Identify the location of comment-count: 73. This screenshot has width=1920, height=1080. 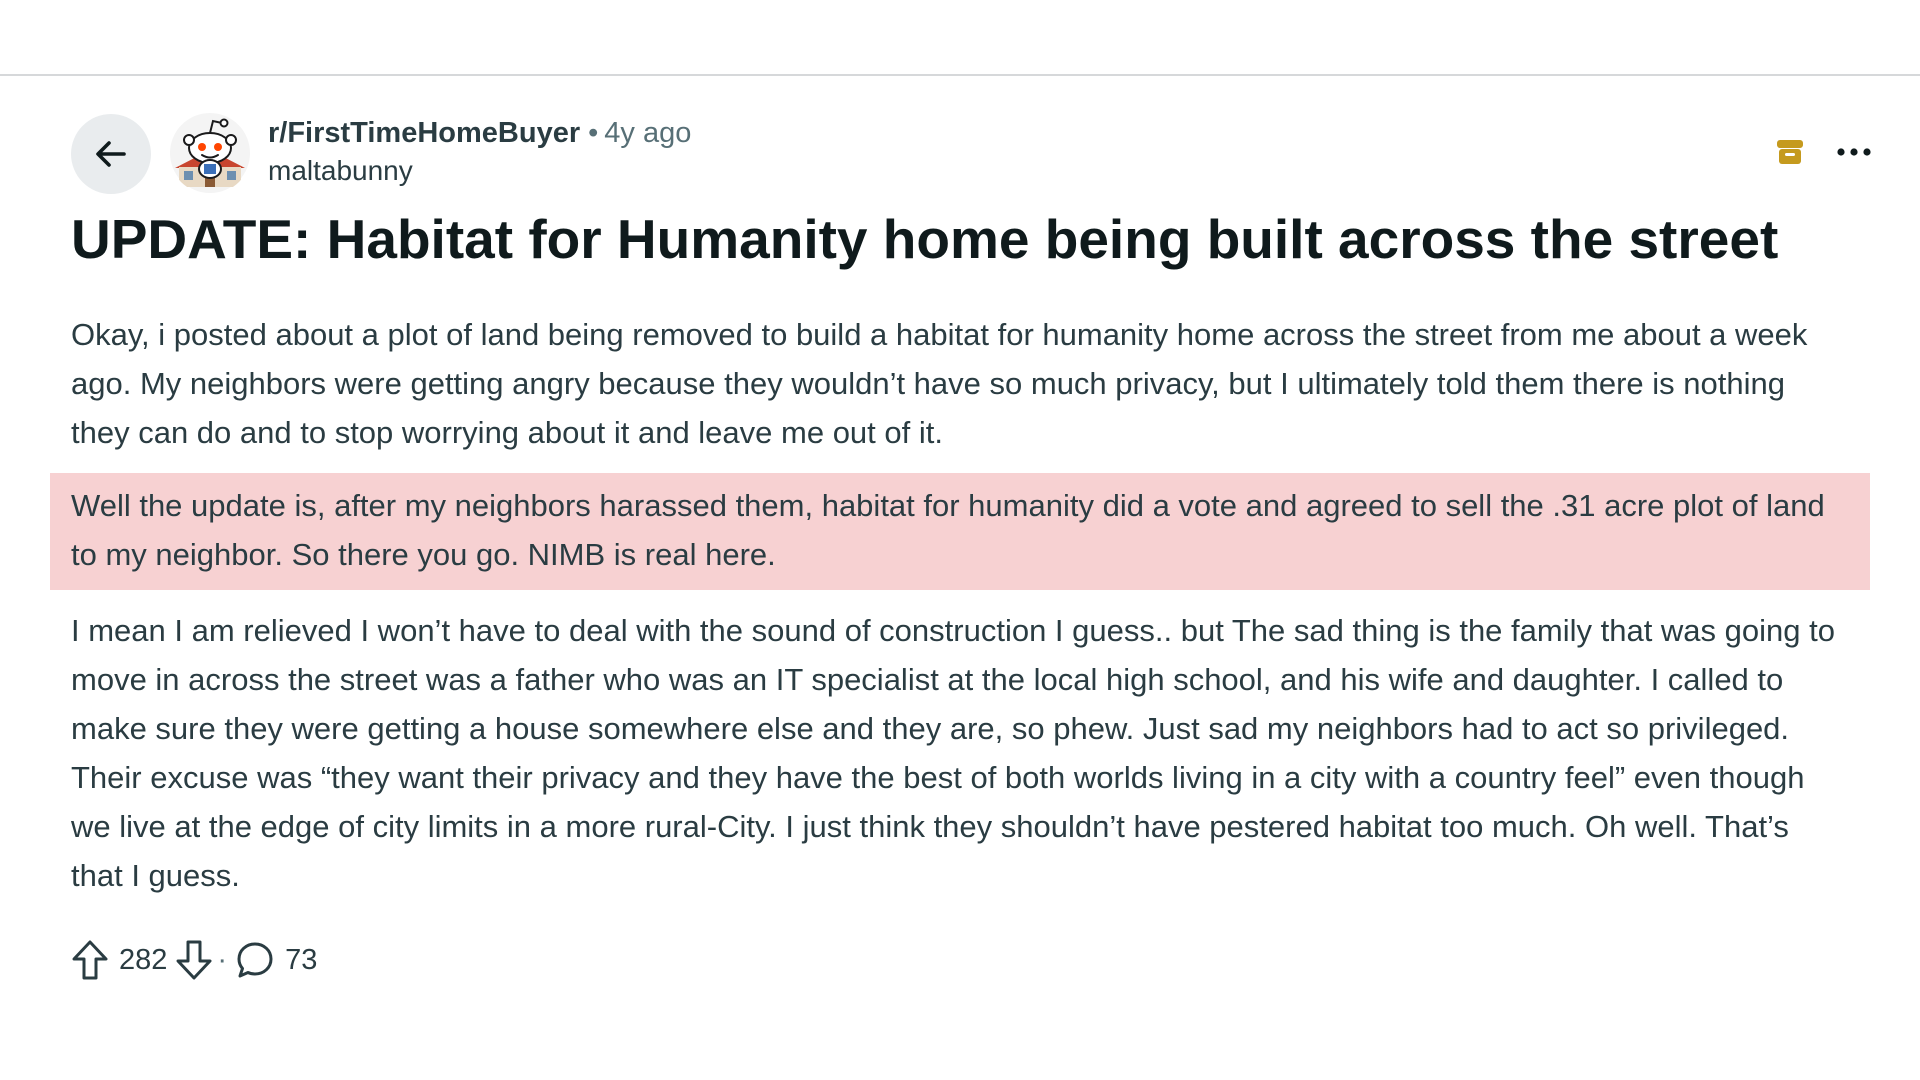
(301, 960).